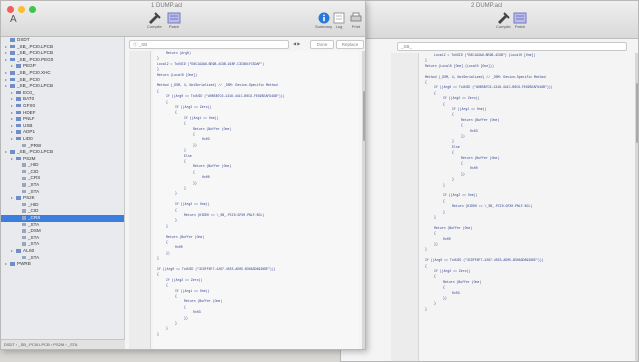 The width and height of the screenshot is (639, 362). Describe the element at coordinates (363, 116) in the screenshot. I see `left-scroll-thumb` at that location.